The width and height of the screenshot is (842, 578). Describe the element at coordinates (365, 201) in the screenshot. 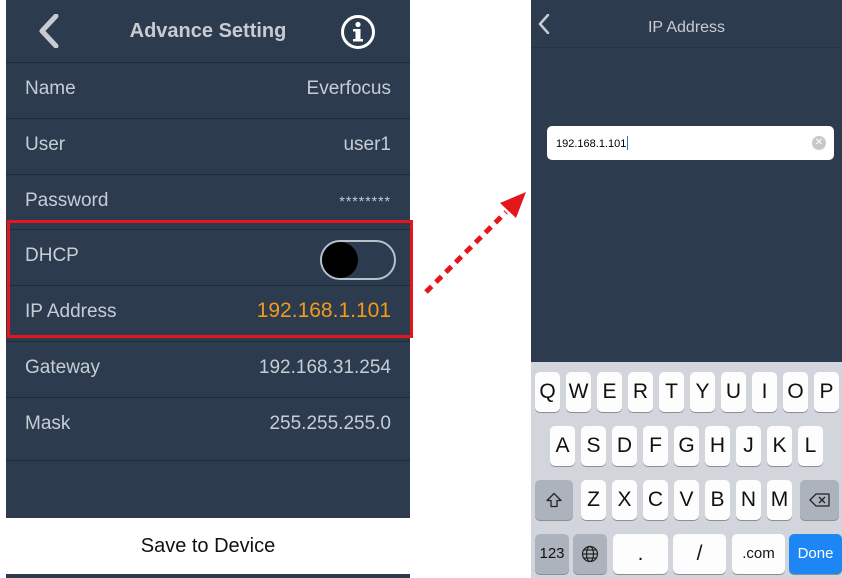

I see `password-value: ********` at that location.